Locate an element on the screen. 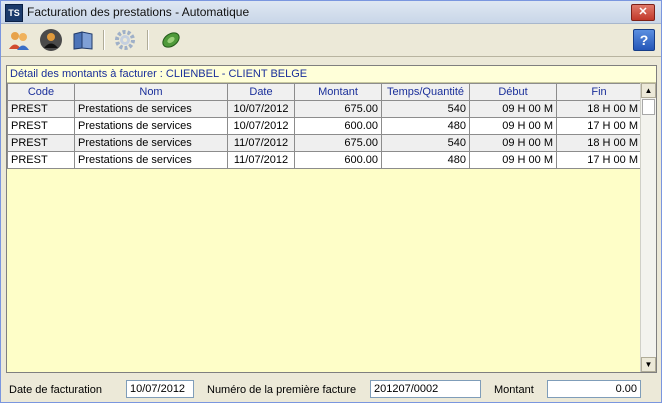 Image resolution: width=662 pixels, height=403 pixels. column-header-montant: Montant is located at coordinates (338, 92).